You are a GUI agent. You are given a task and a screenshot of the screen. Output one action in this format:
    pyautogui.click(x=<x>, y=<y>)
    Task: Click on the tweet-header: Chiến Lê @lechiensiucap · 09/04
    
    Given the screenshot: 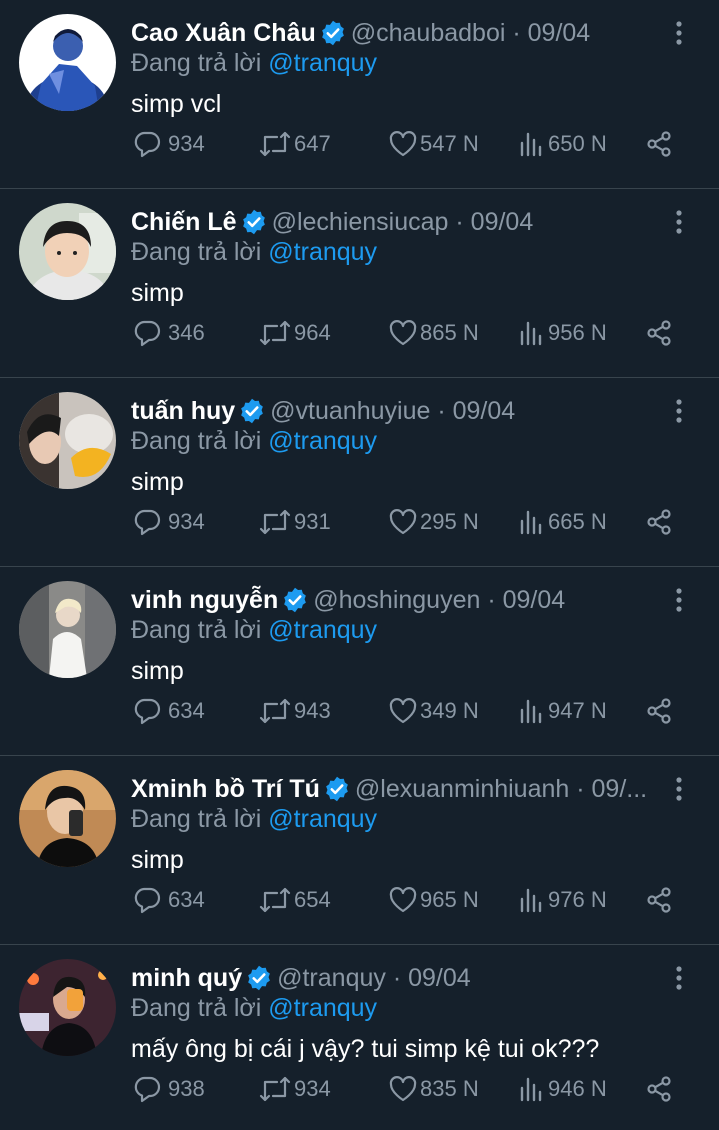 What is the action you would take?
    pyautogui.click(x=396, y=222)
    